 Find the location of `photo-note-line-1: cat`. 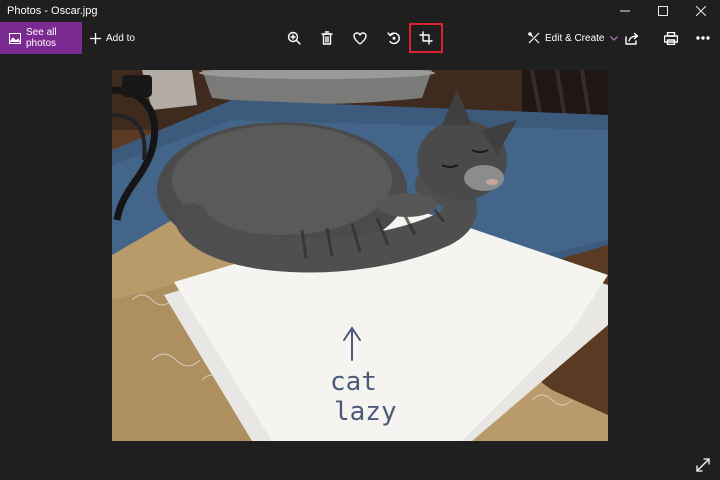

photo-note-line-1: cat is located at coordinates (353, 382).